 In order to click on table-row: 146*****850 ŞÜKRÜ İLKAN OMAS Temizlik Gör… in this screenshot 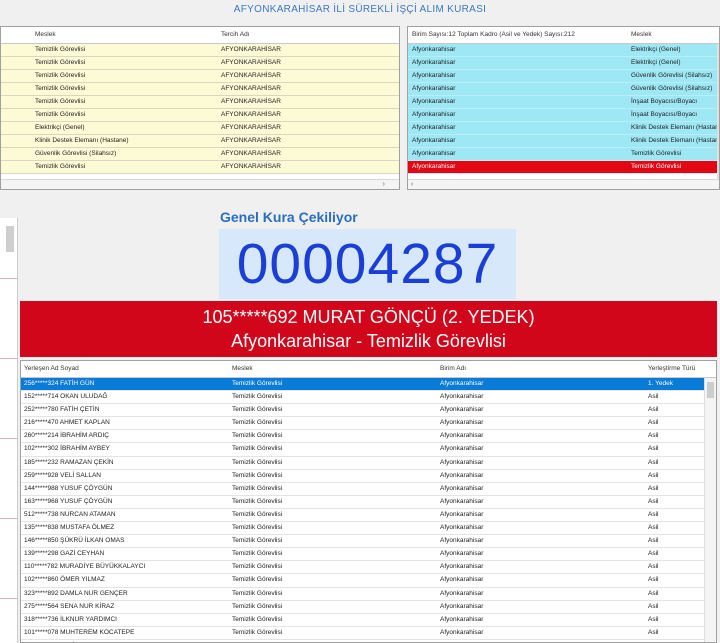, I will do `click(368, 542)`.